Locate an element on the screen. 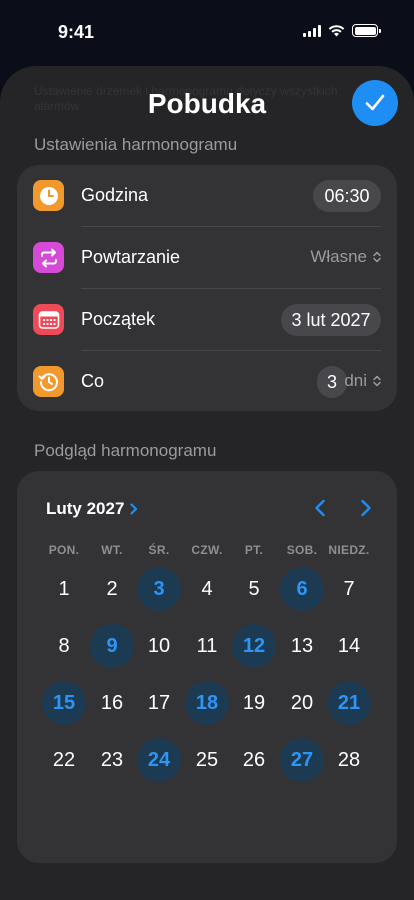 The image size is (414, 900). calendar-day: 14 is located at coordinates (349, 646).